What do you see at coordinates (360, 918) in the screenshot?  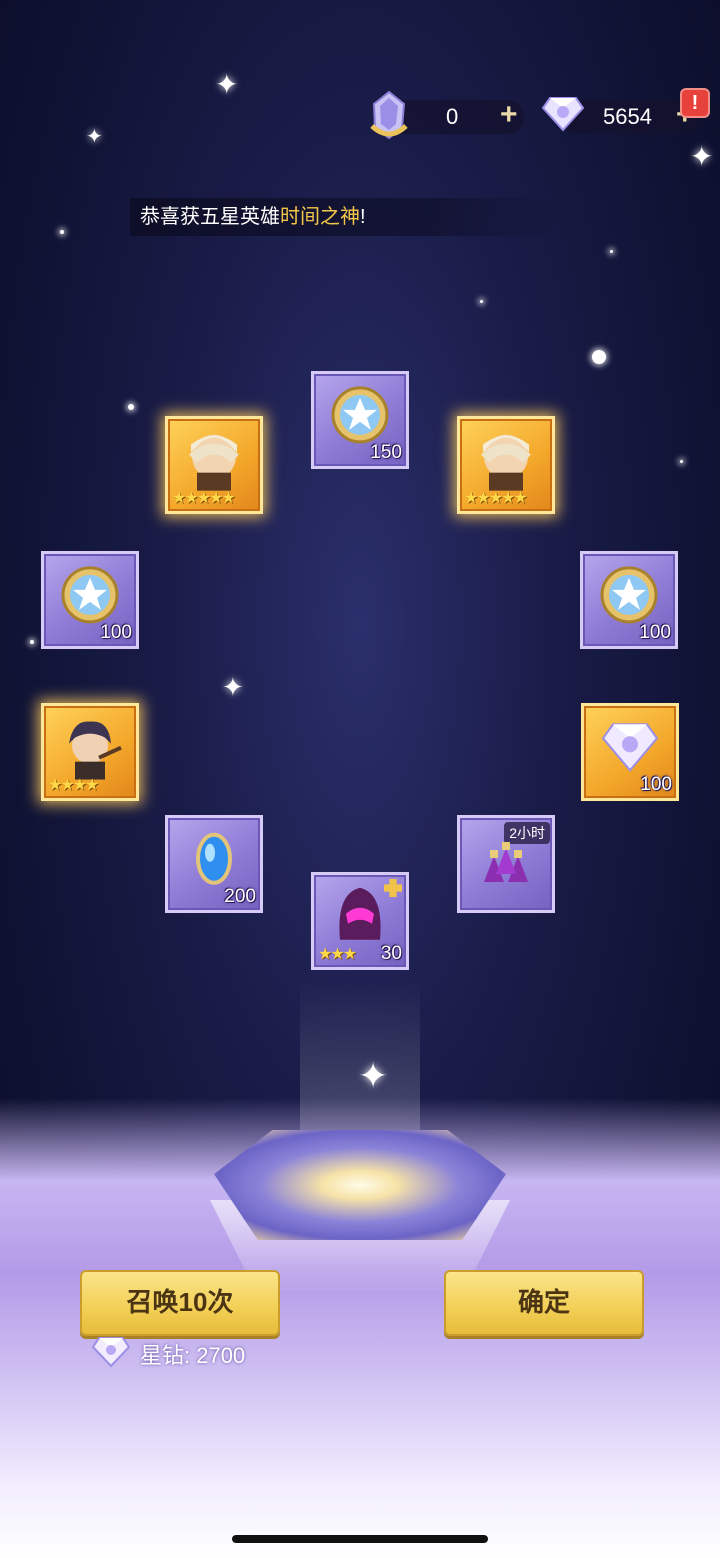 I see `helmet-icon` at bounding box center [360, 918].